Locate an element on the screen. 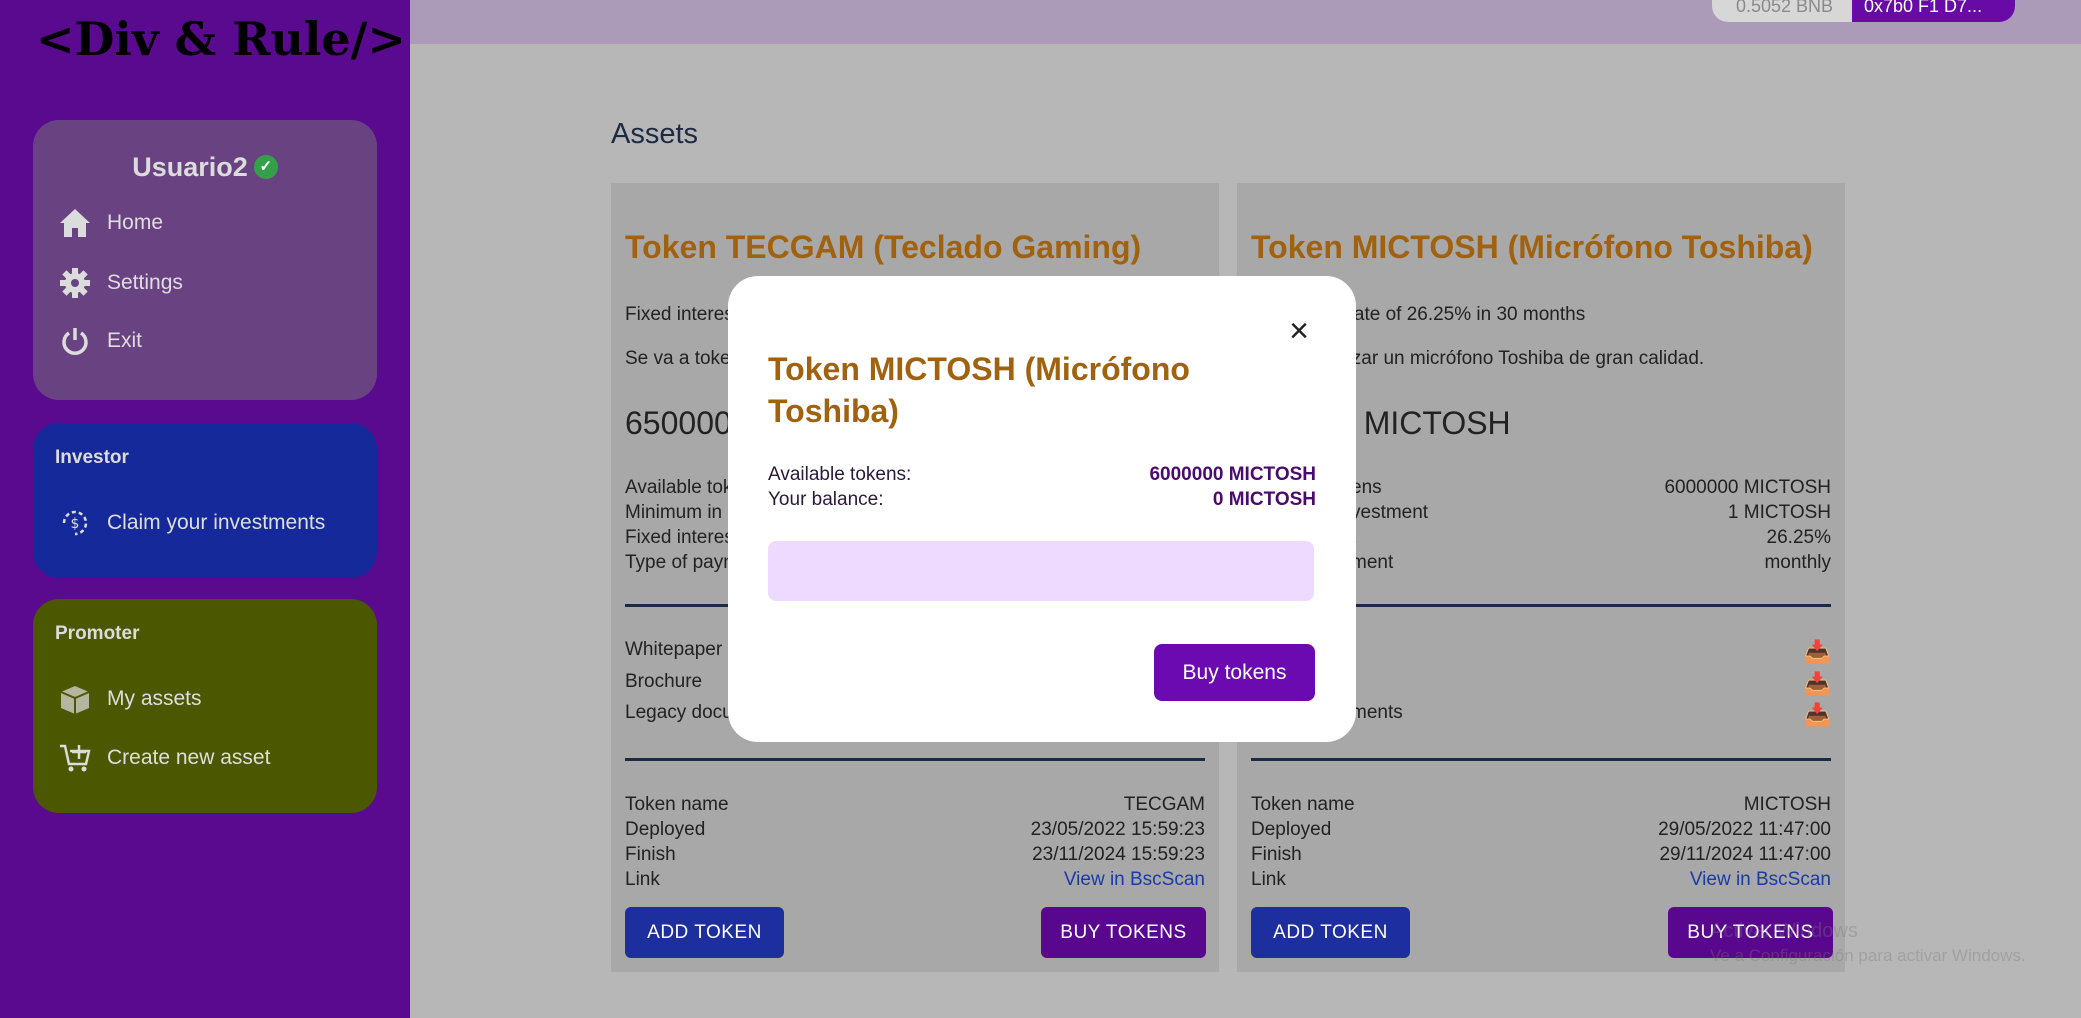 Image resolution: width=2081 pixels, height=1018 pixels. nav-home: Home is located at coordinates (110, 223).